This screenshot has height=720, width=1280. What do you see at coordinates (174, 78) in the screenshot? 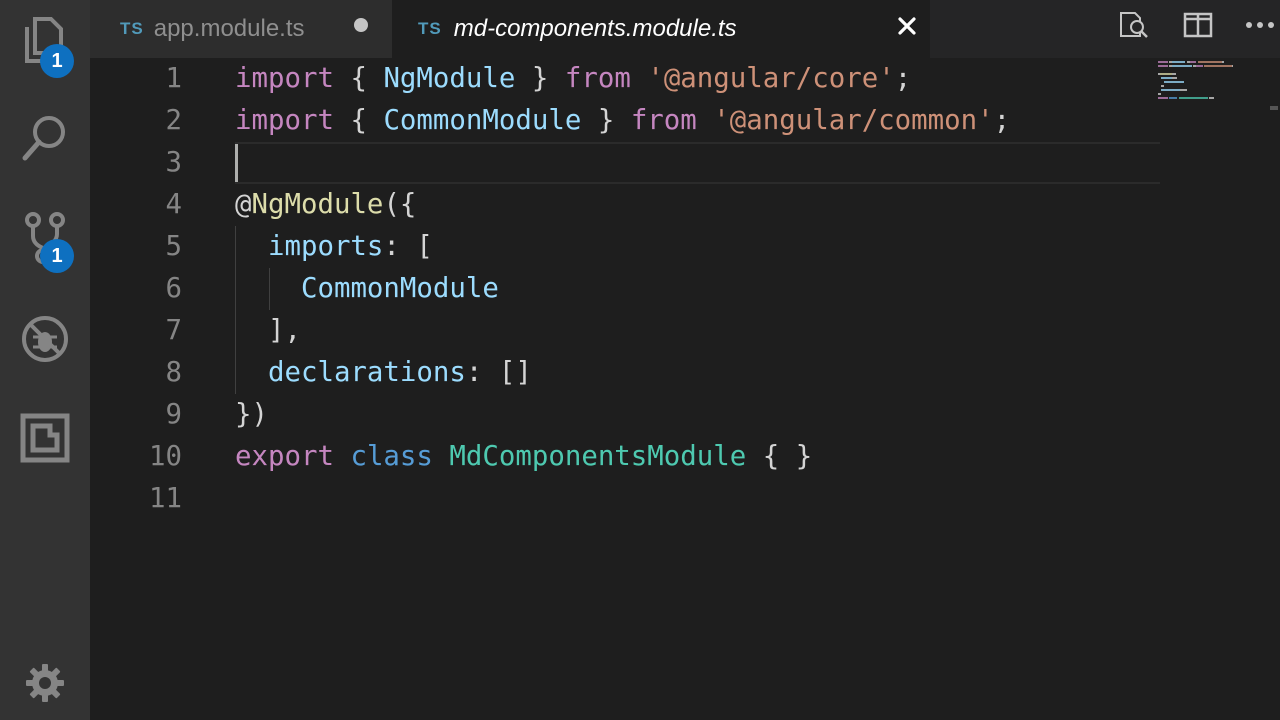
I see `line-number: 1` at bounding box center [174, 78].